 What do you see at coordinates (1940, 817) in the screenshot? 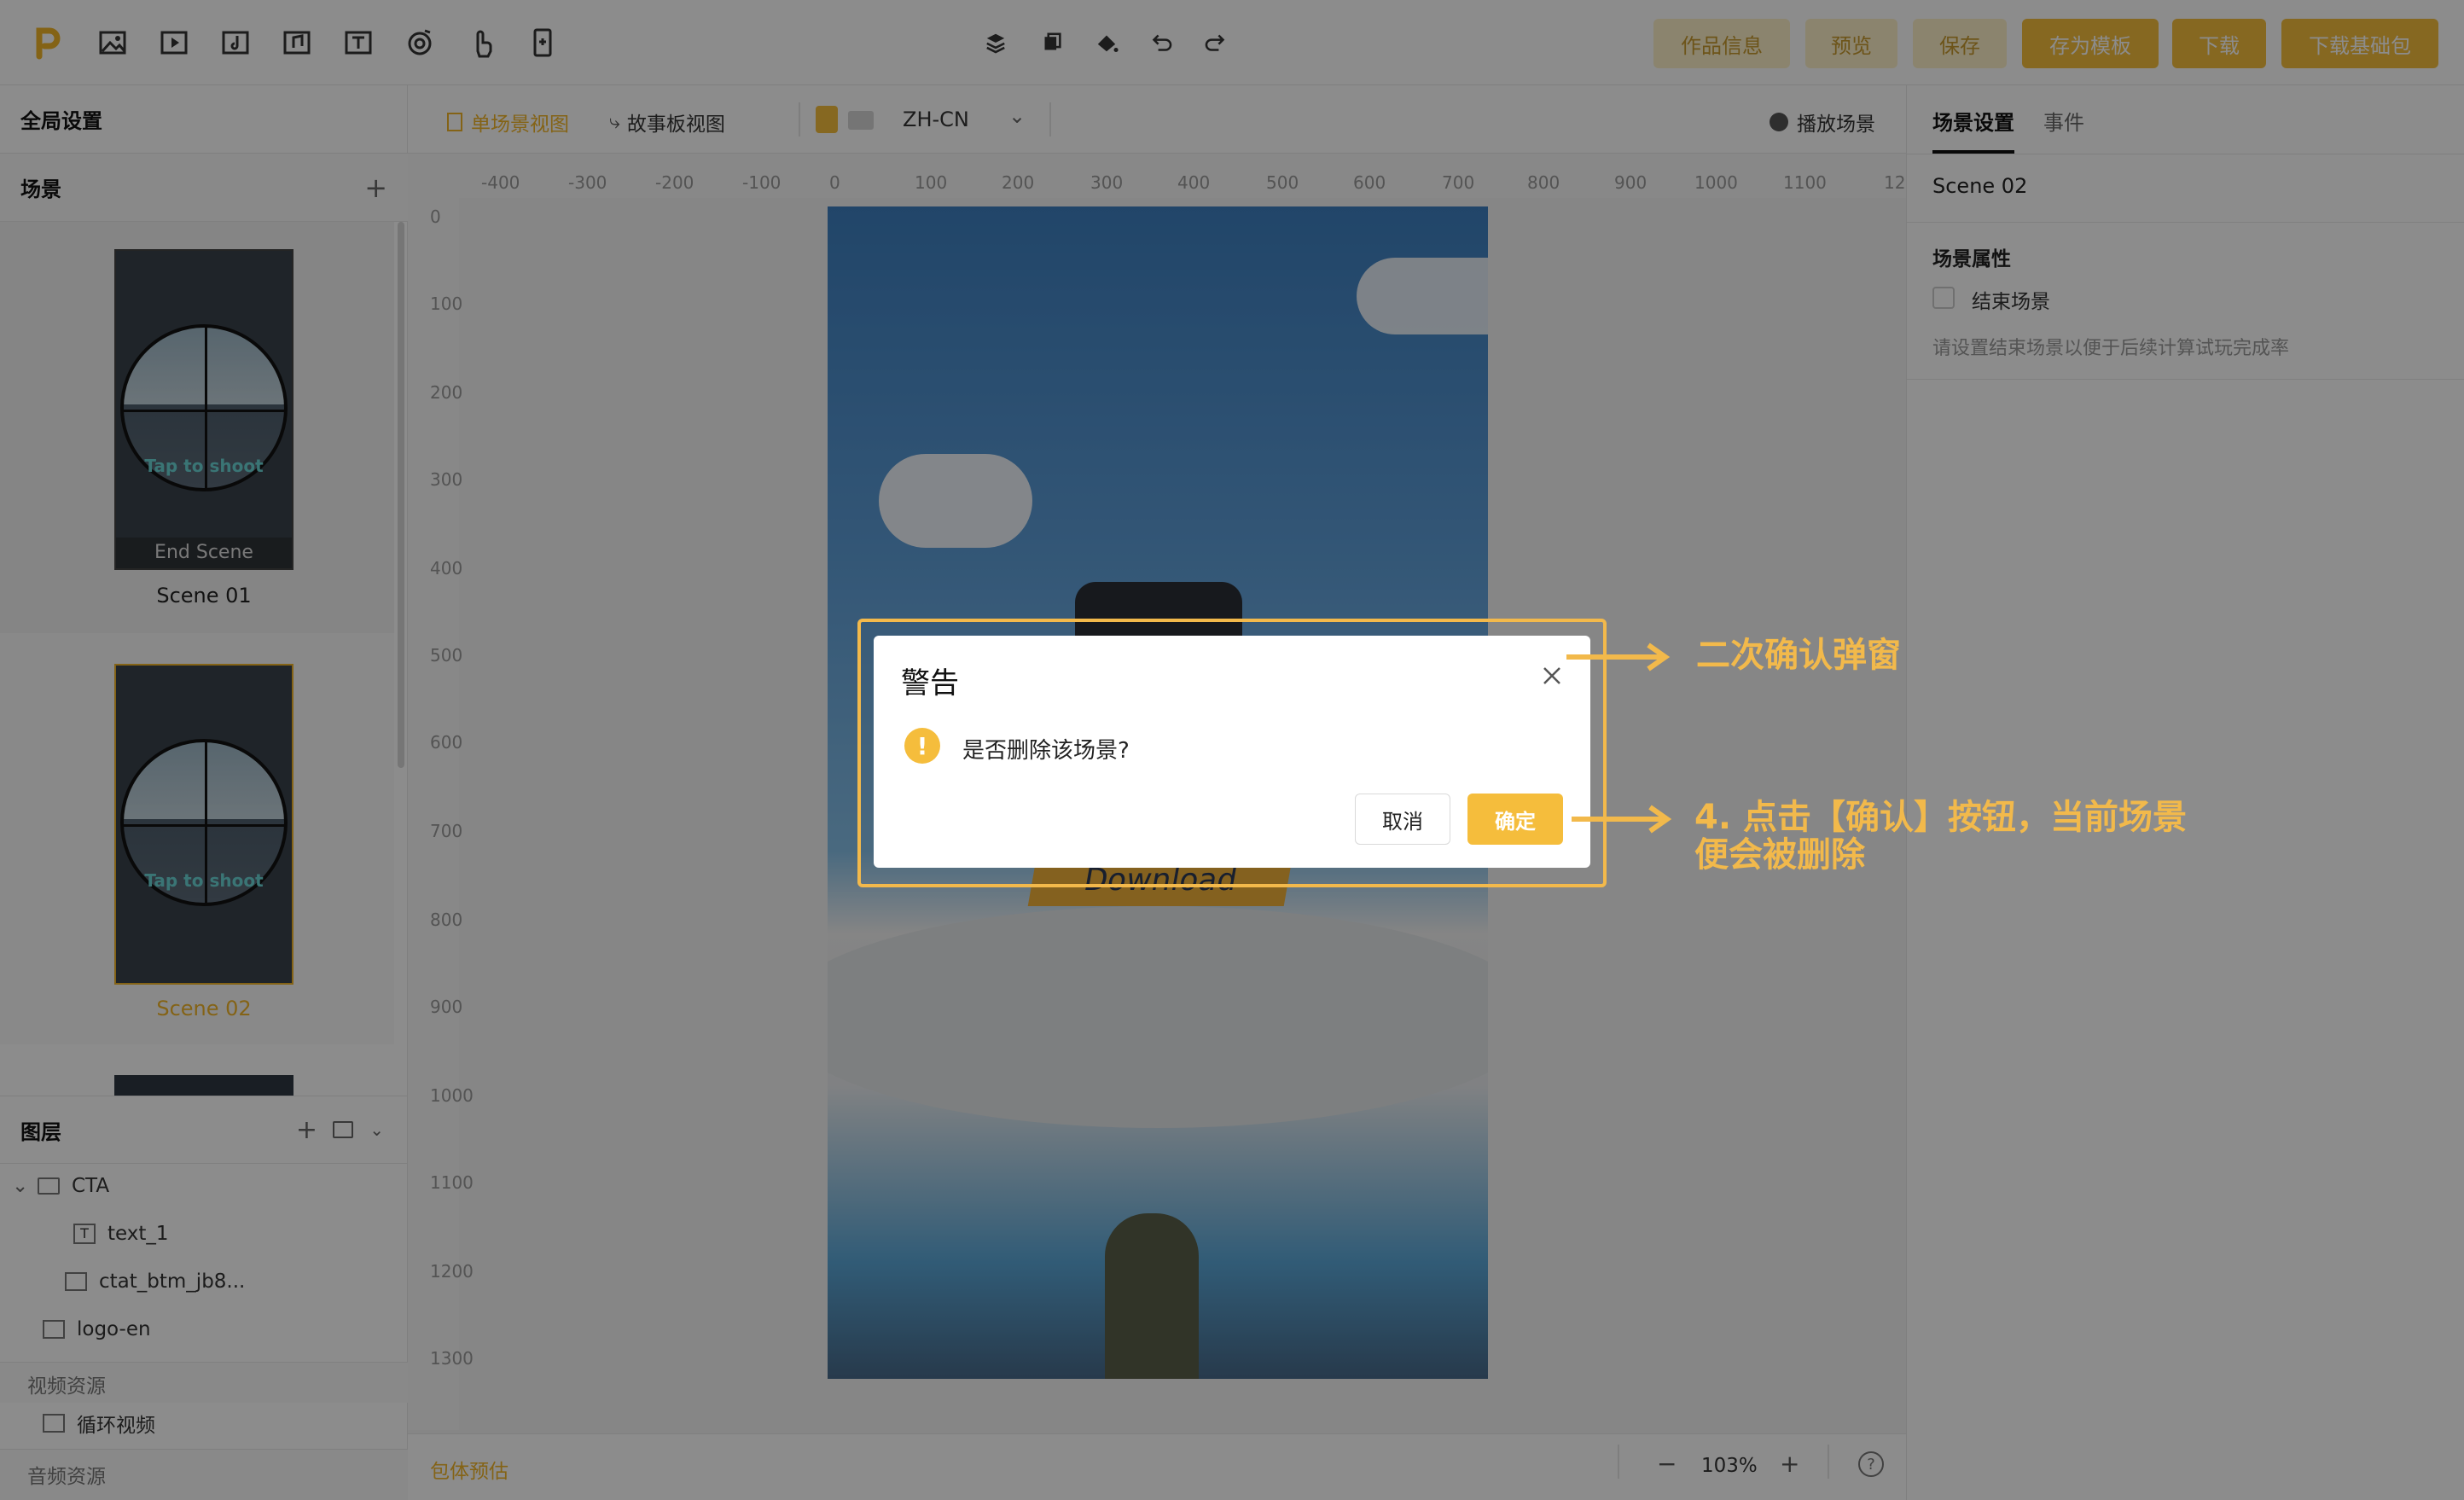
I see `annotation-line: 4. 点击【确认】按钮，当前场景` at bounding box center [1940, 817].